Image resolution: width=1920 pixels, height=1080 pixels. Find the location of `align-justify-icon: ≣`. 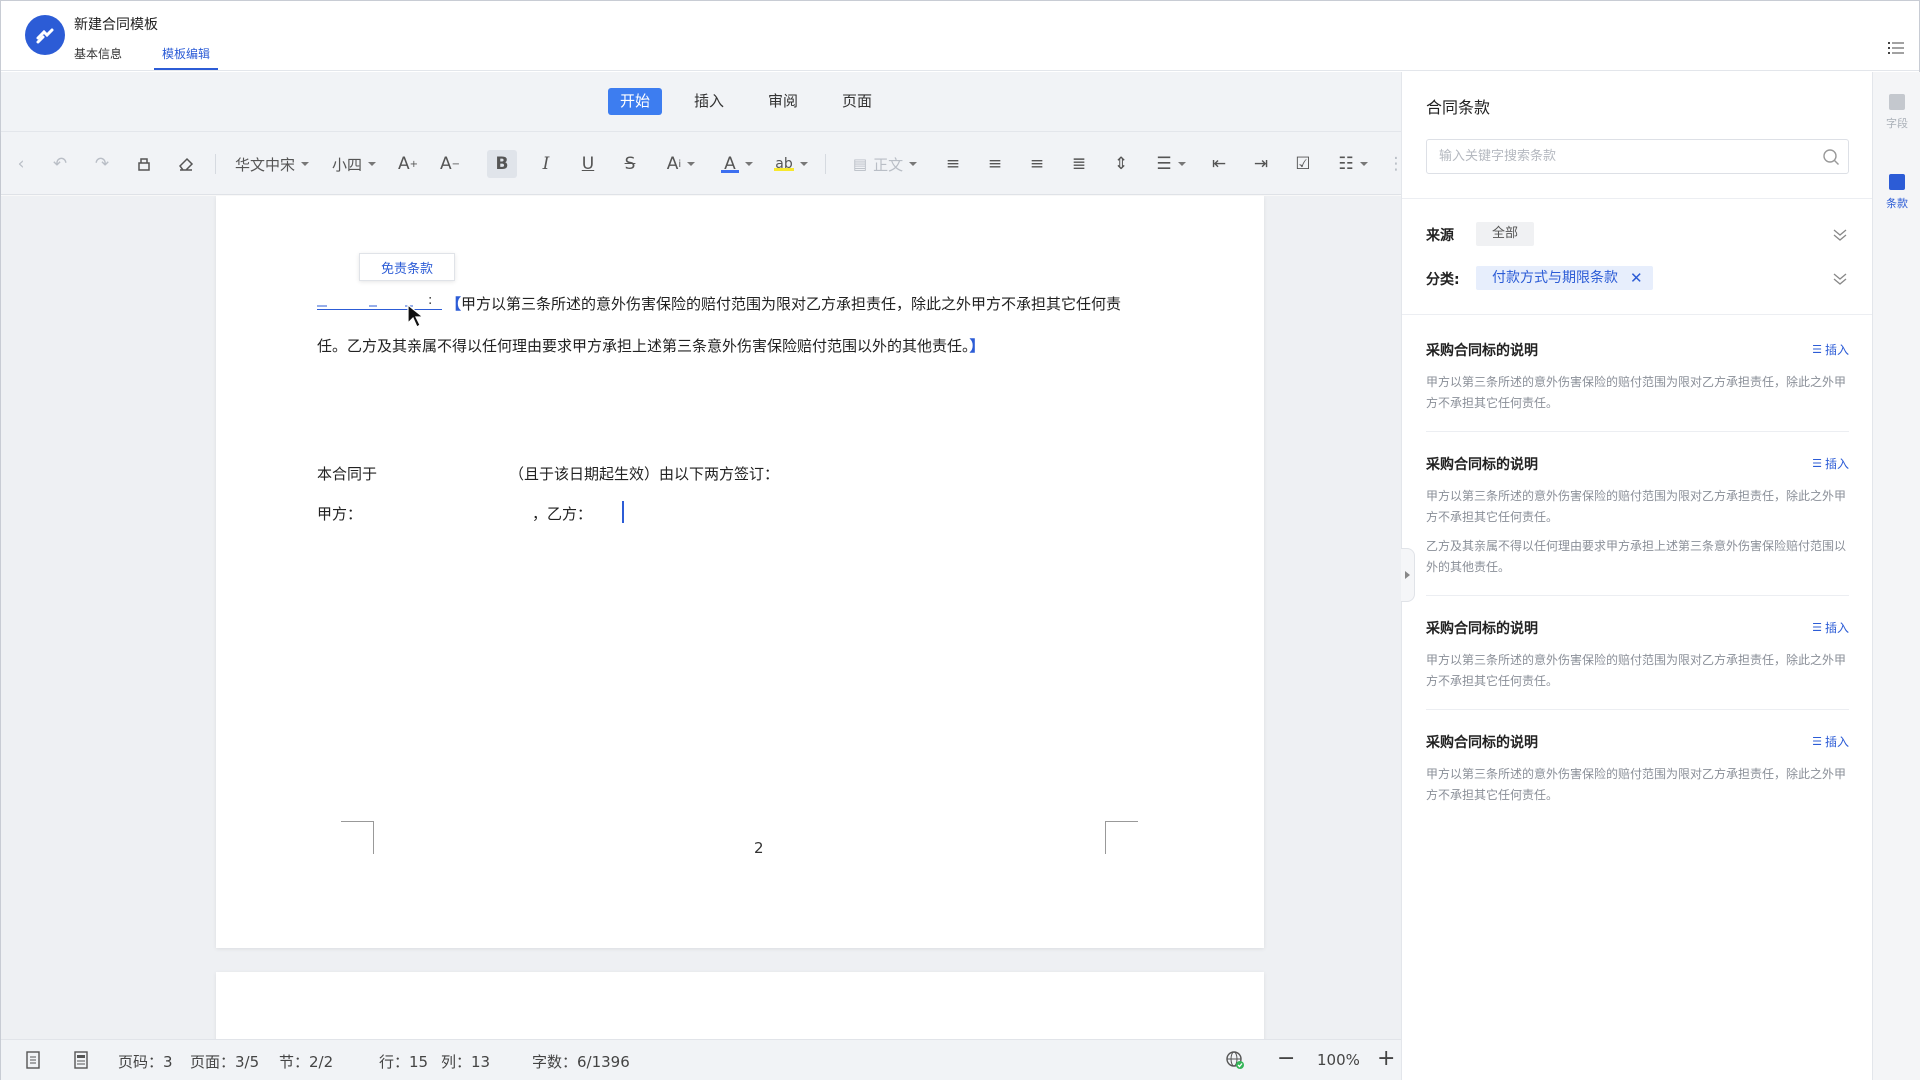

align-justify-icon: ≣ is located at coordinates (1079, 164).